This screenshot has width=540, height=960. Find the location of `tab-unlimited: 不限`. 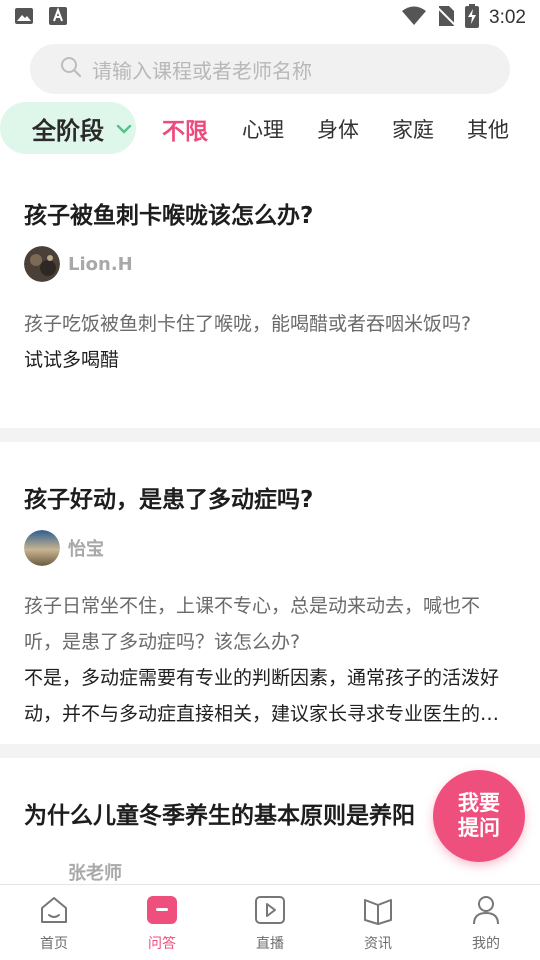

tab-unlimited: 不限 is located at coordinates (185, 129).